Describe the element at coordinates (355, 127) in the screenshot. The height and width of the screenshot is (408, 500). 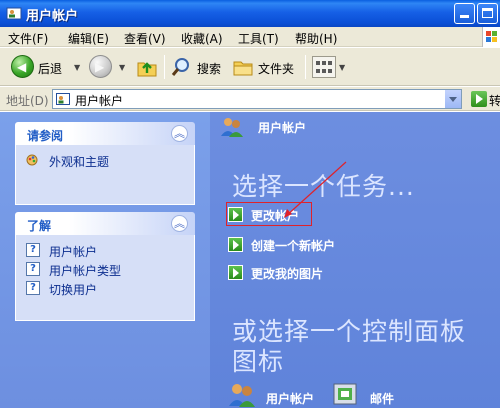
I see `content-header: 用户帐户` at that location.